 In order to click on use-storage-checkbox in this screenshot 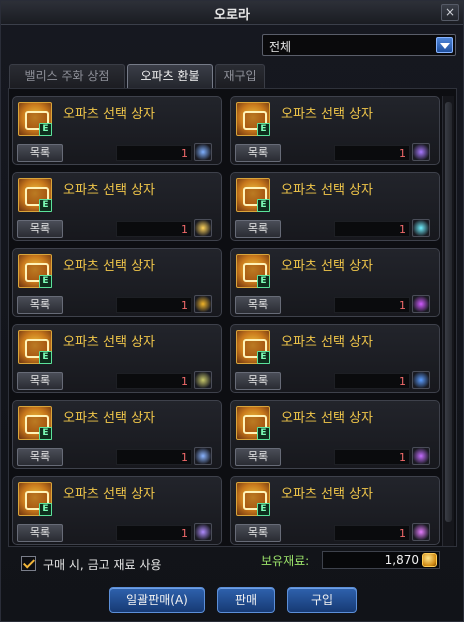, I will do `click(28, 563)`.